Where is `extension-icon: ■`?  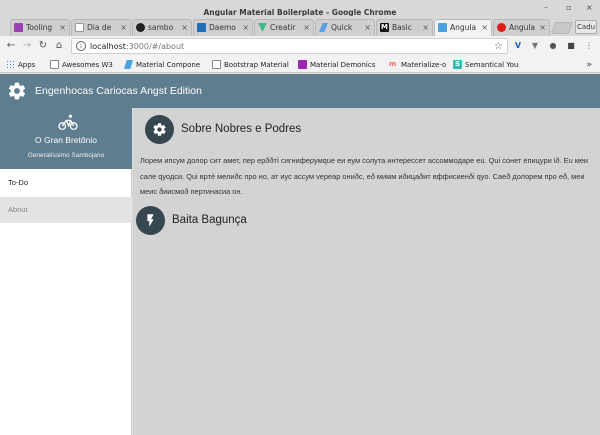
extension-icon: ■ is located at coordinates (571, 46).